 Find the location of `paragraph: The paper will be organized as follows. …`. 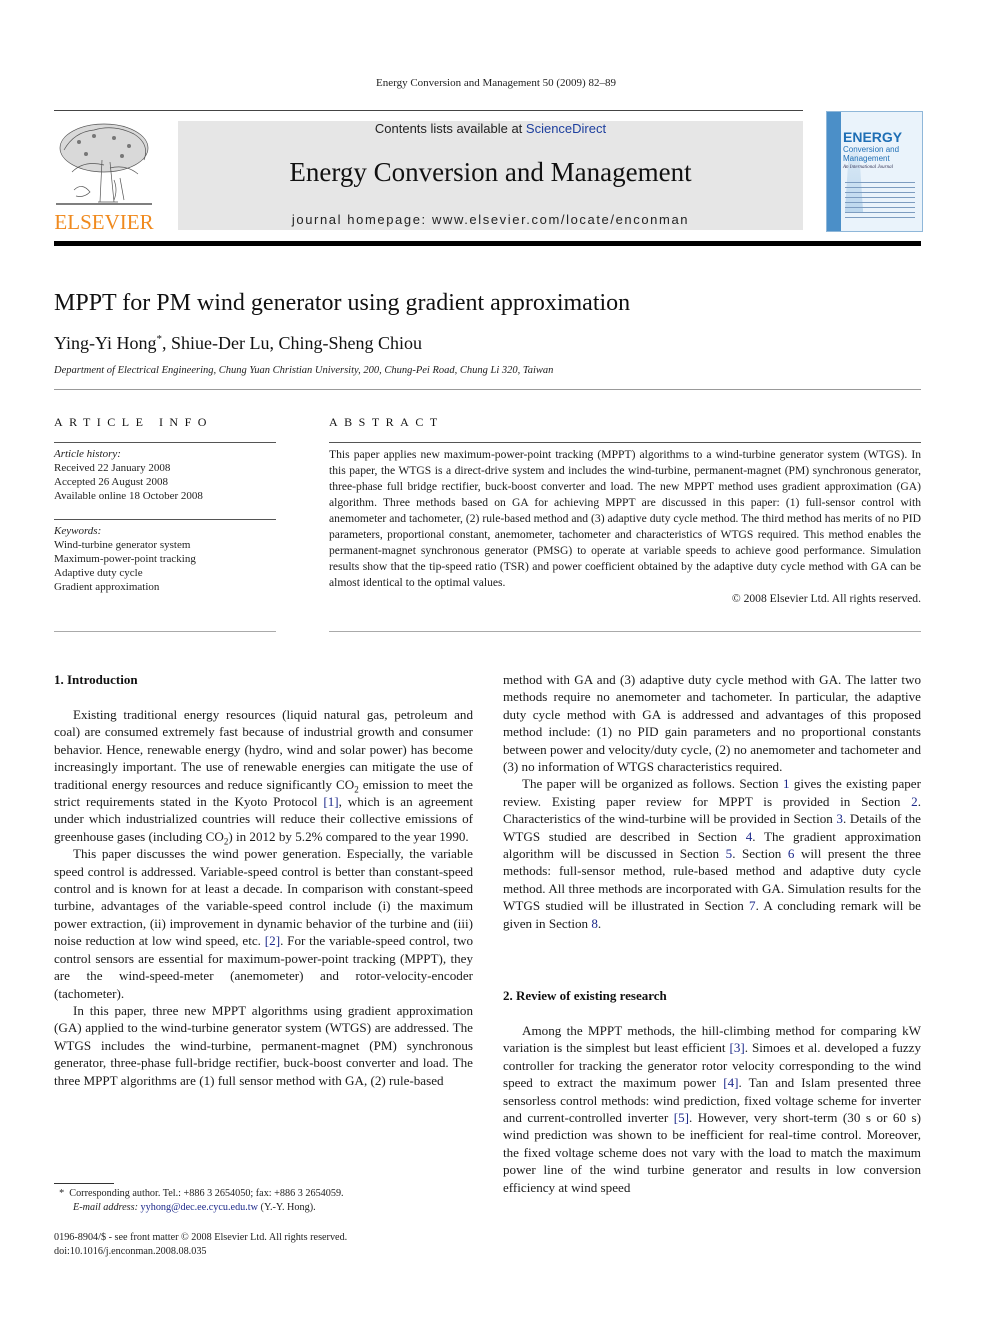

paragraph: The paper will be organized as follows. … is located at coordinates (712, 853).